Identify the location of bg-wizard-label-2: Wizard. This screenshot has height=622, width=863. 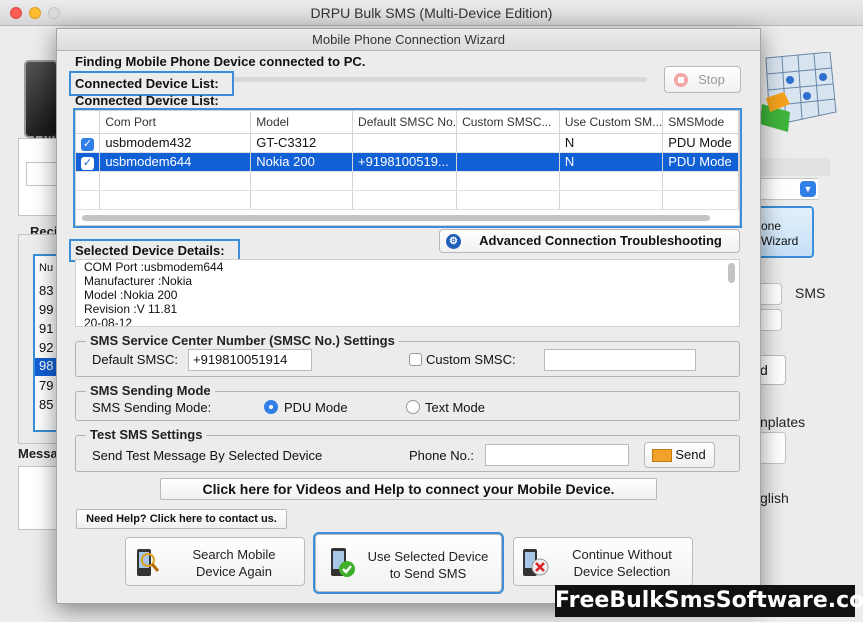
(780, 241).